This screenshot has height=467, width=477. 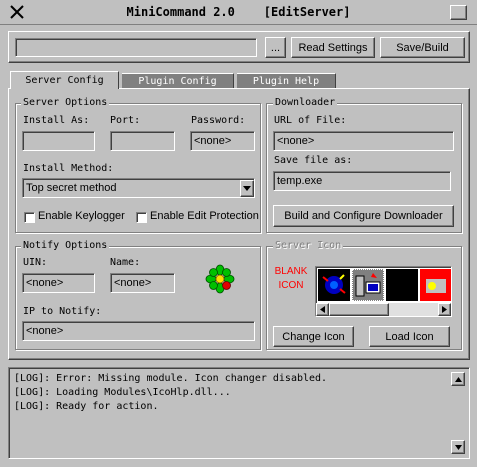 I want to click on icon-list-scrollbar, so click(x=383, y=309).